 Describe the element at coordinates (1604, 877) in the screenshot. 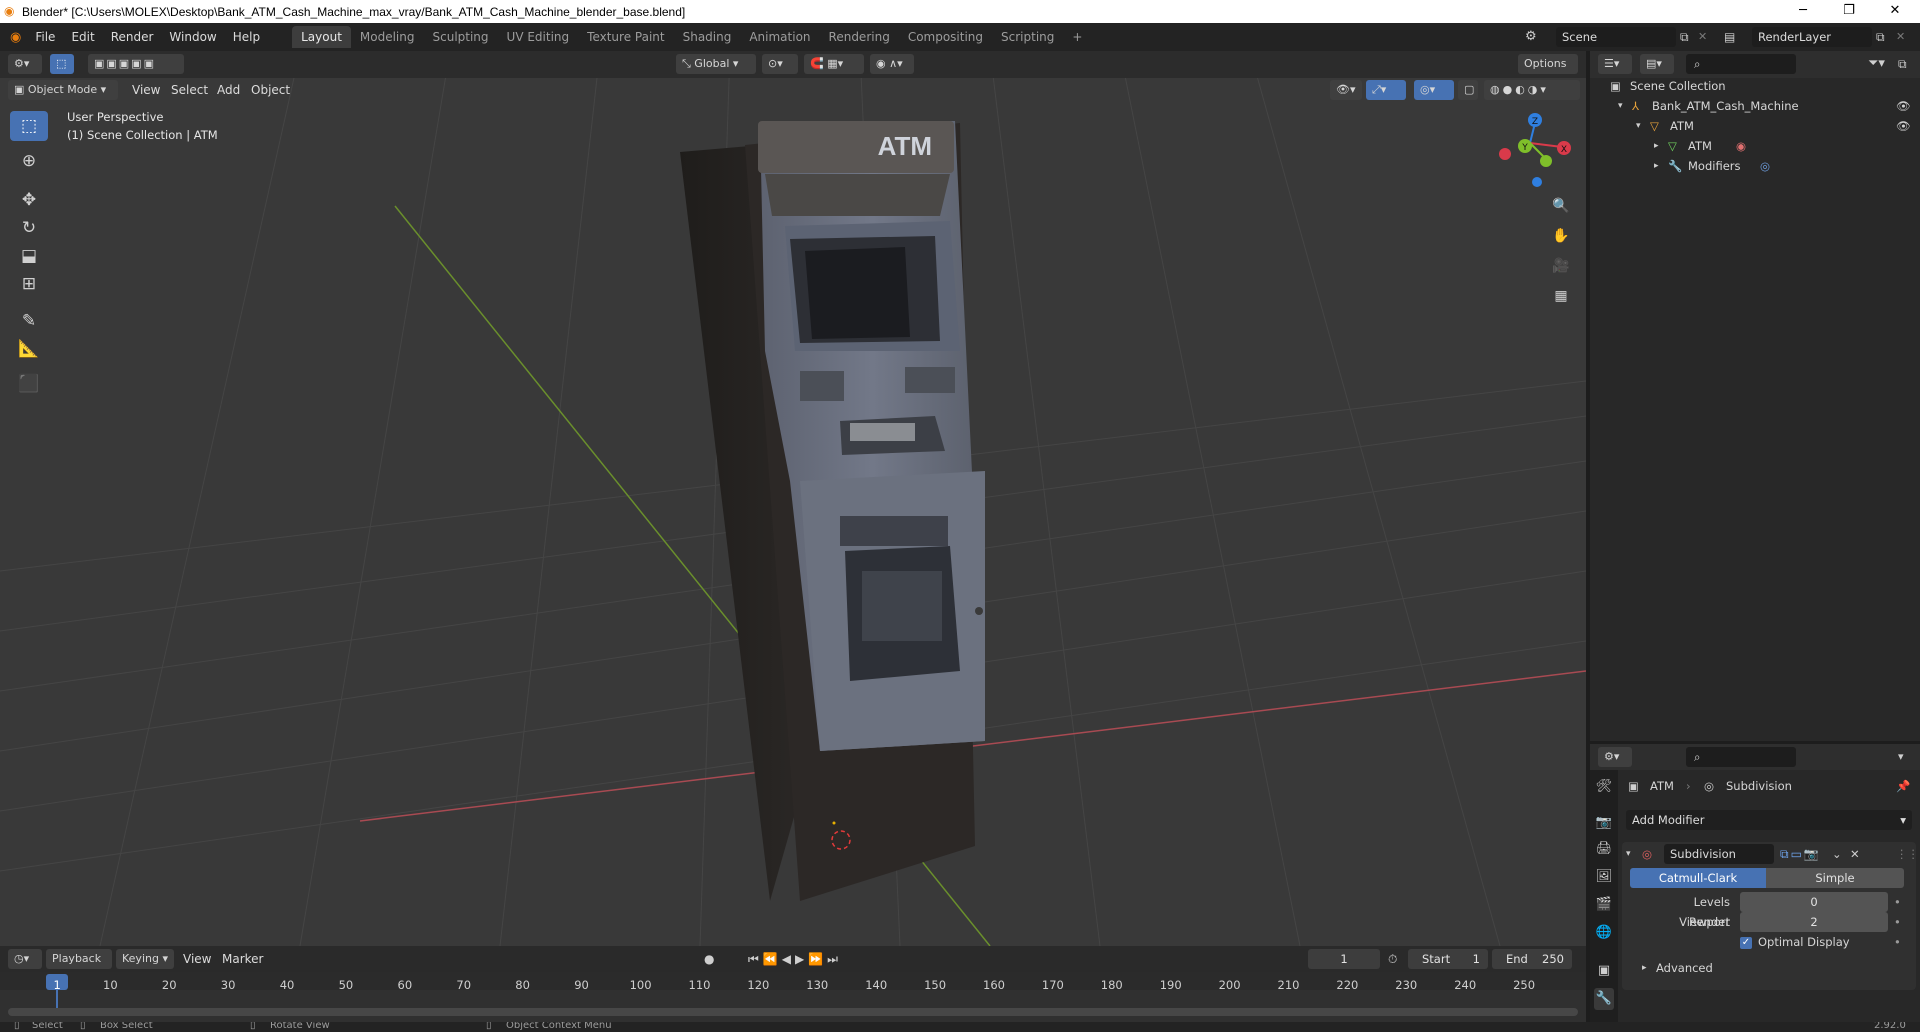

I see `view-layer-tab-icon: 🖼` at that location.